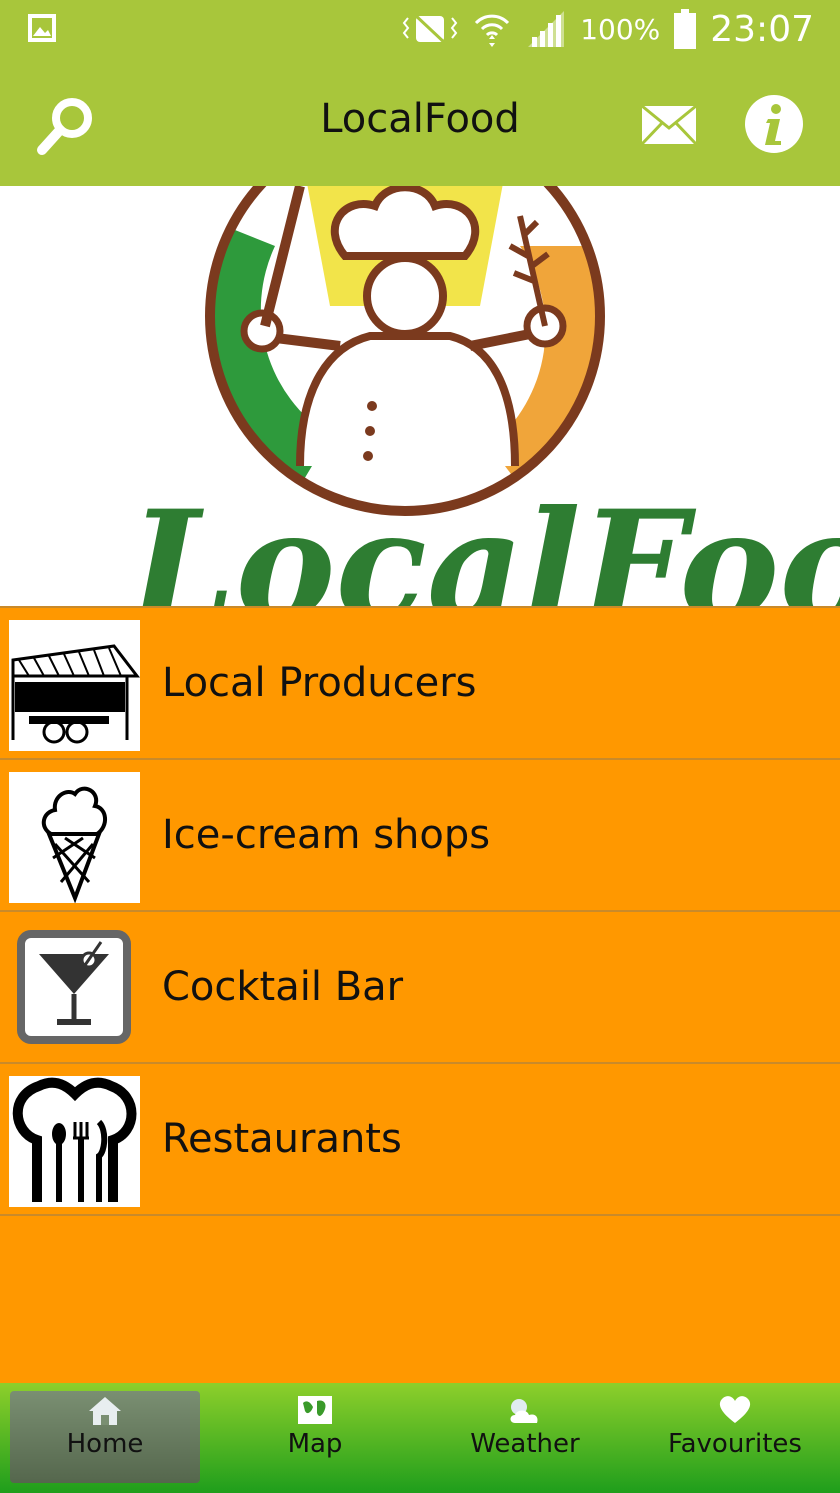 Image resolution: width=840 pixels, height=1493 pixels. I want to click on market-stall-icon, so click(75, 685).